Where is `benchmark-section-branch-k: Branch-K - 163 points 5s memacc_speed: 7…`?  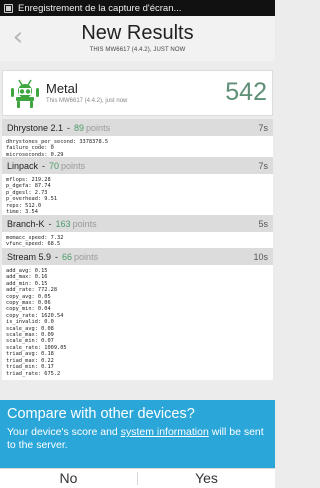 benchmark-section-branch-k: Branch-K - 163 points 5s memacc_speed: 7… is located at coordinates (137, 233).